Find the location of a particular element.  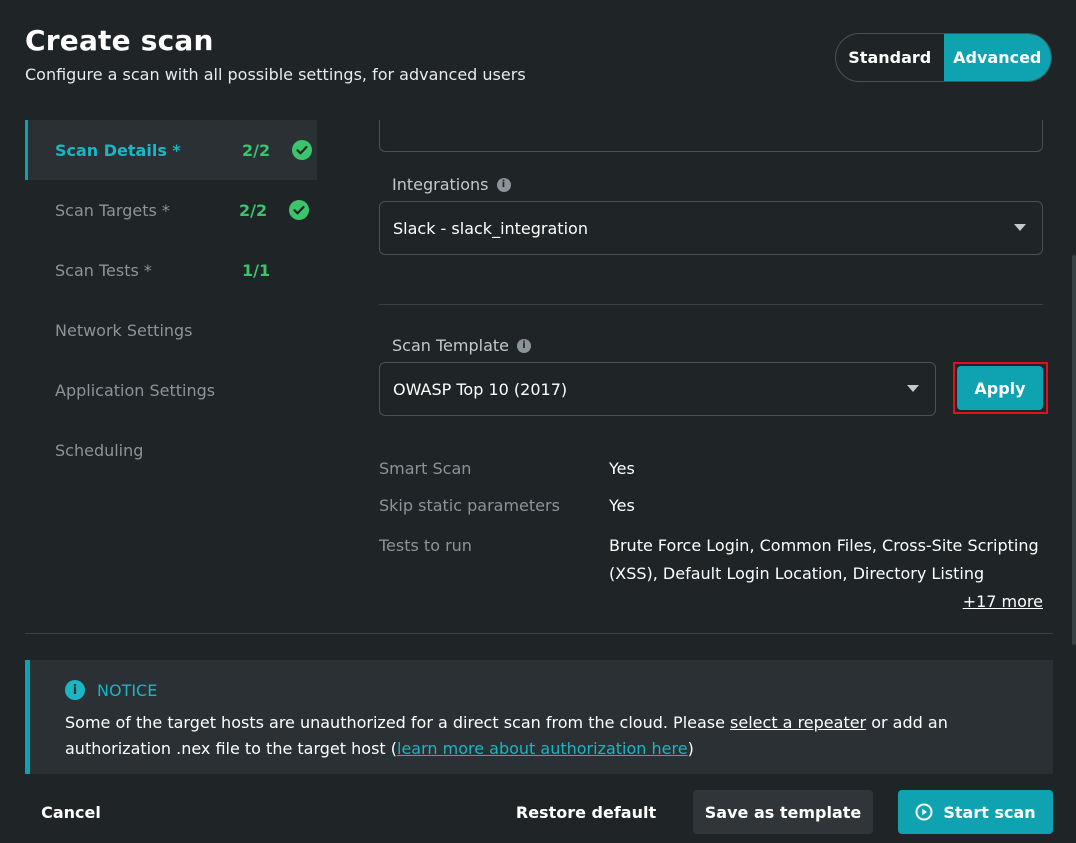

smart-scan-key: Smart Scan is located at coordinates (425, 468).